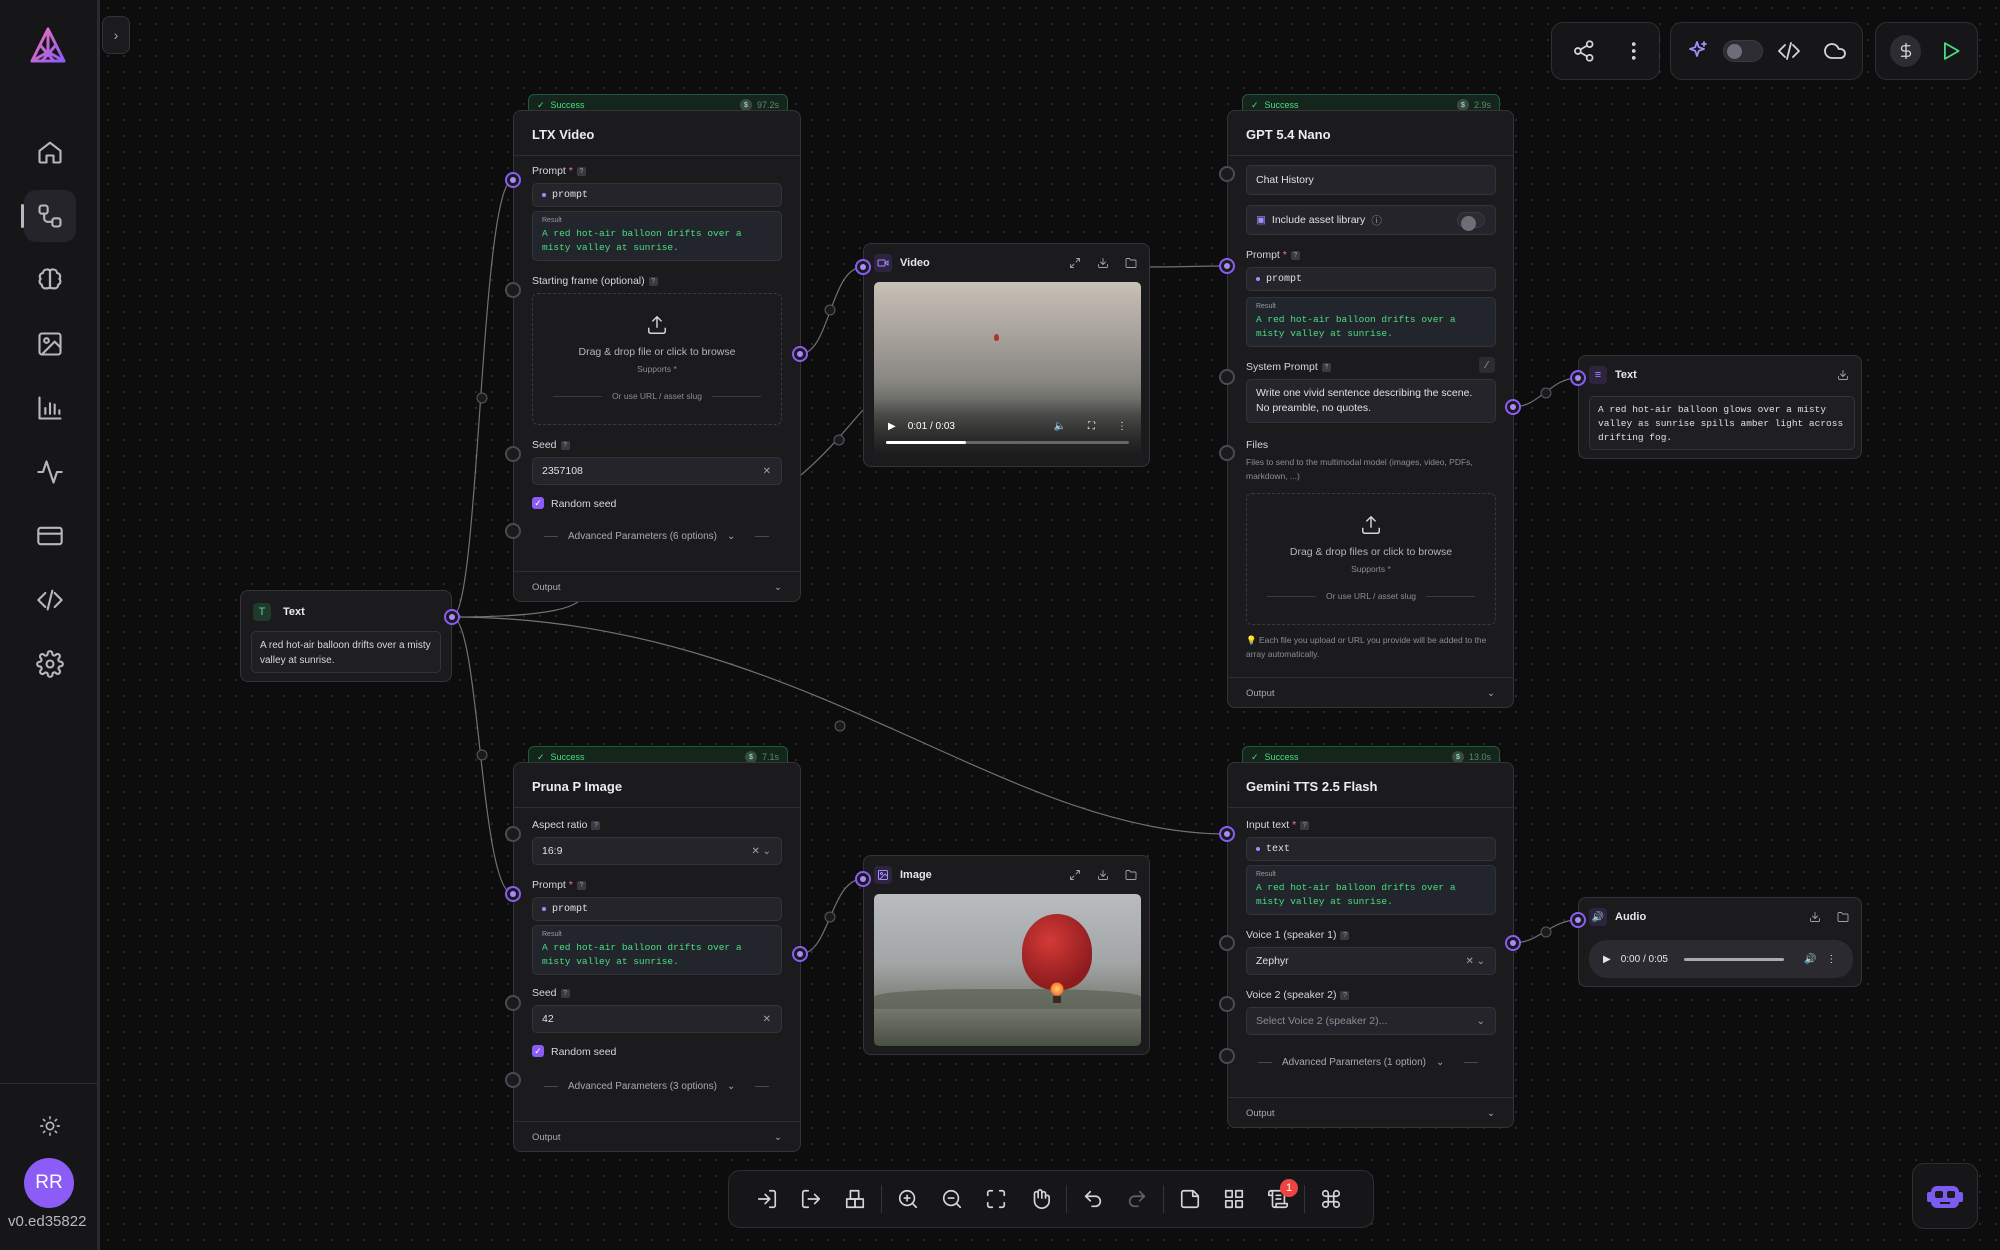 The height and width of the screenshot is (1250, 2000). I want to click on voice1-handle, so click(1227, 943).